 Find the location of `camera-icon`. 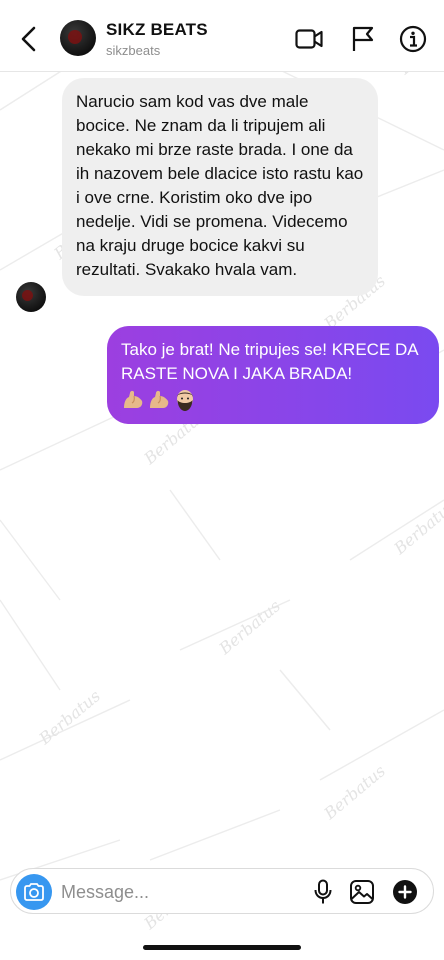

camera-icon is located at coordinates (34, 892).